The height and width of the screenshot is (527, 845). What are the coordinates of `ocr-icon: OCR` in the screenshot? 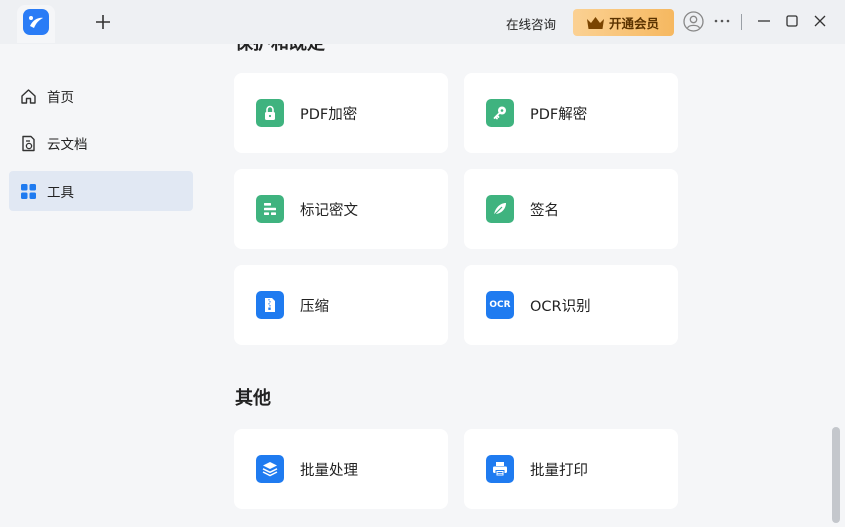 It's located at (500, 305).